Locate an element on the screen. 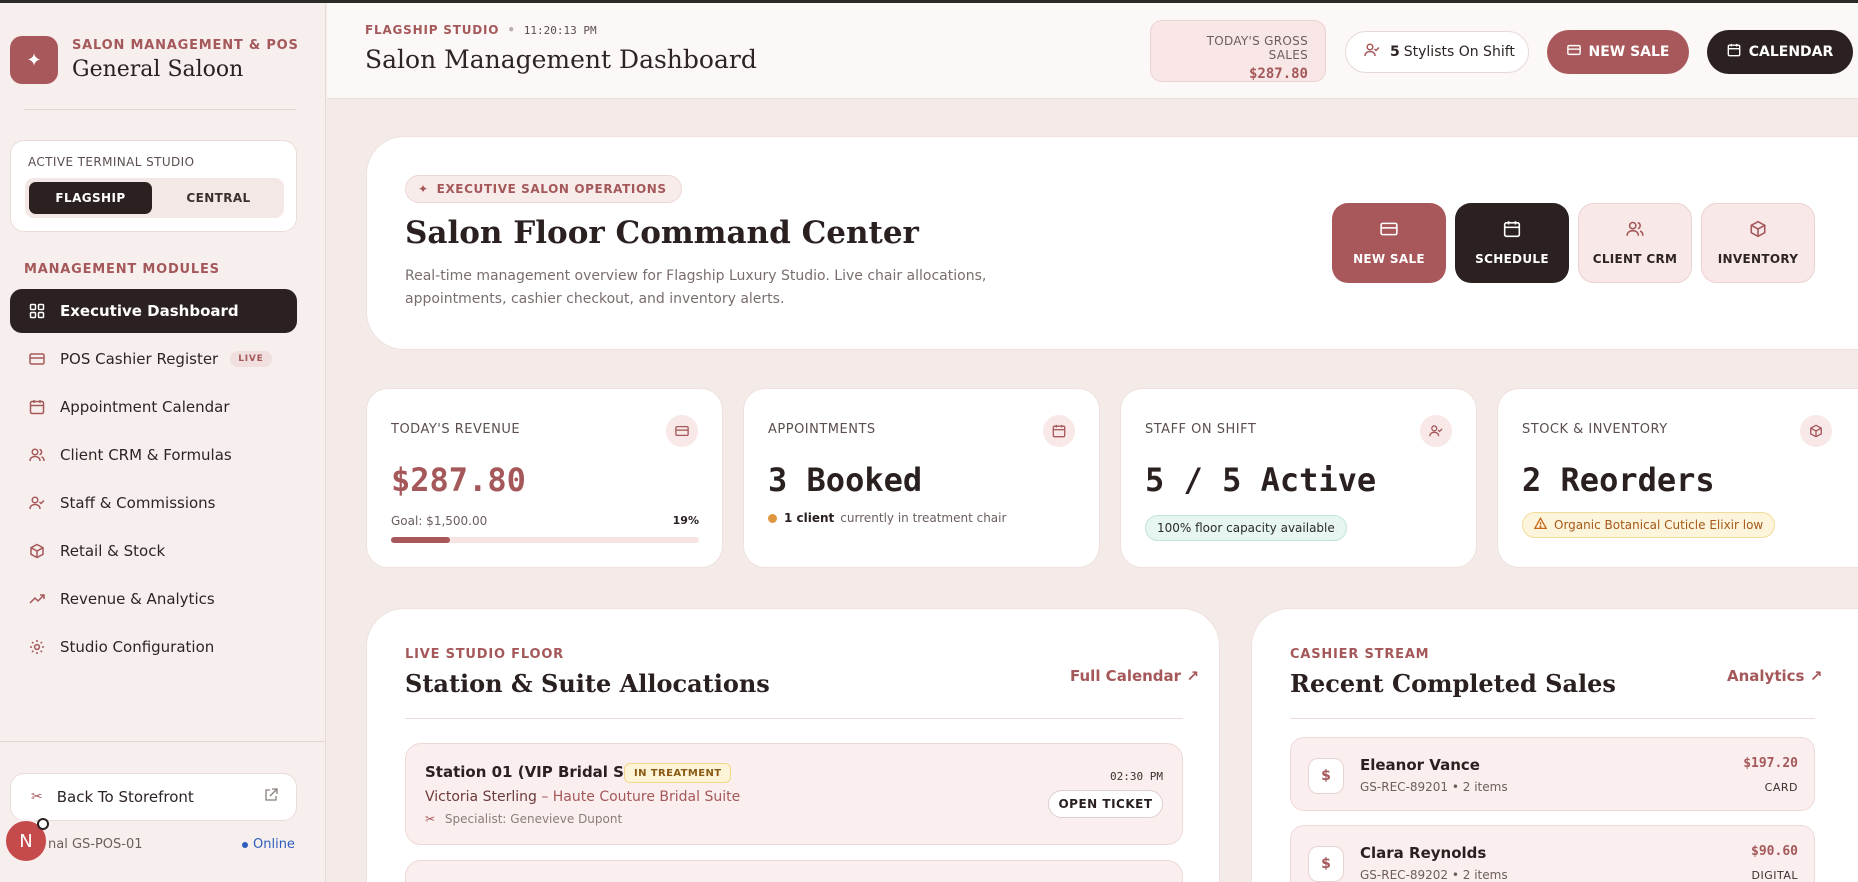 The width and height of the screenshot is (1858, 882). sidebar-item-revenue-analytics: Revenue & Analytics is located at coordinates (153, 599).